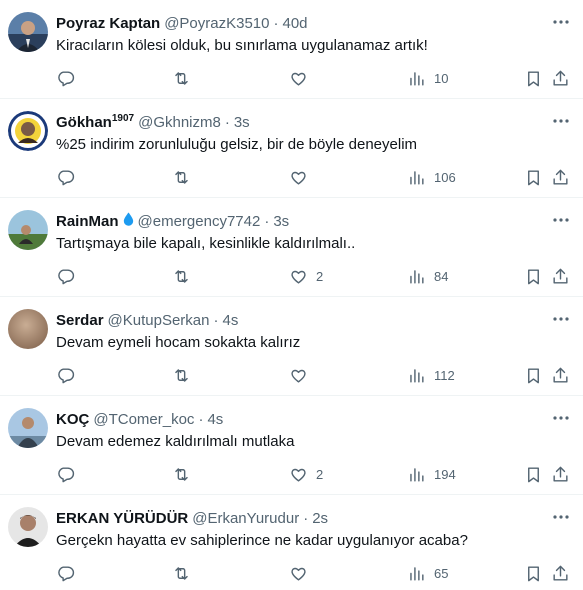 The width and height of the screenshot is (583, 590). Describe the element at coordinates (143, 420) in the screenshot. I see `user-handle: @TComer_koc` at that location.